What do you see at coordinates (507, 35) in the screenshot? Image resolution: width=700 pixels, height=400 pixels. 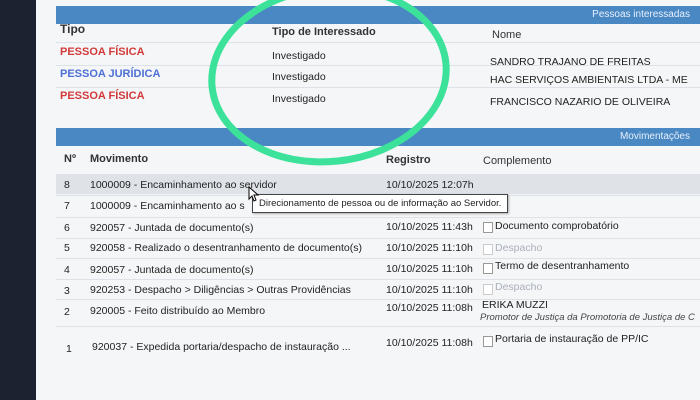 I see `header-nome: Nome` at bounding box center [507, 35].